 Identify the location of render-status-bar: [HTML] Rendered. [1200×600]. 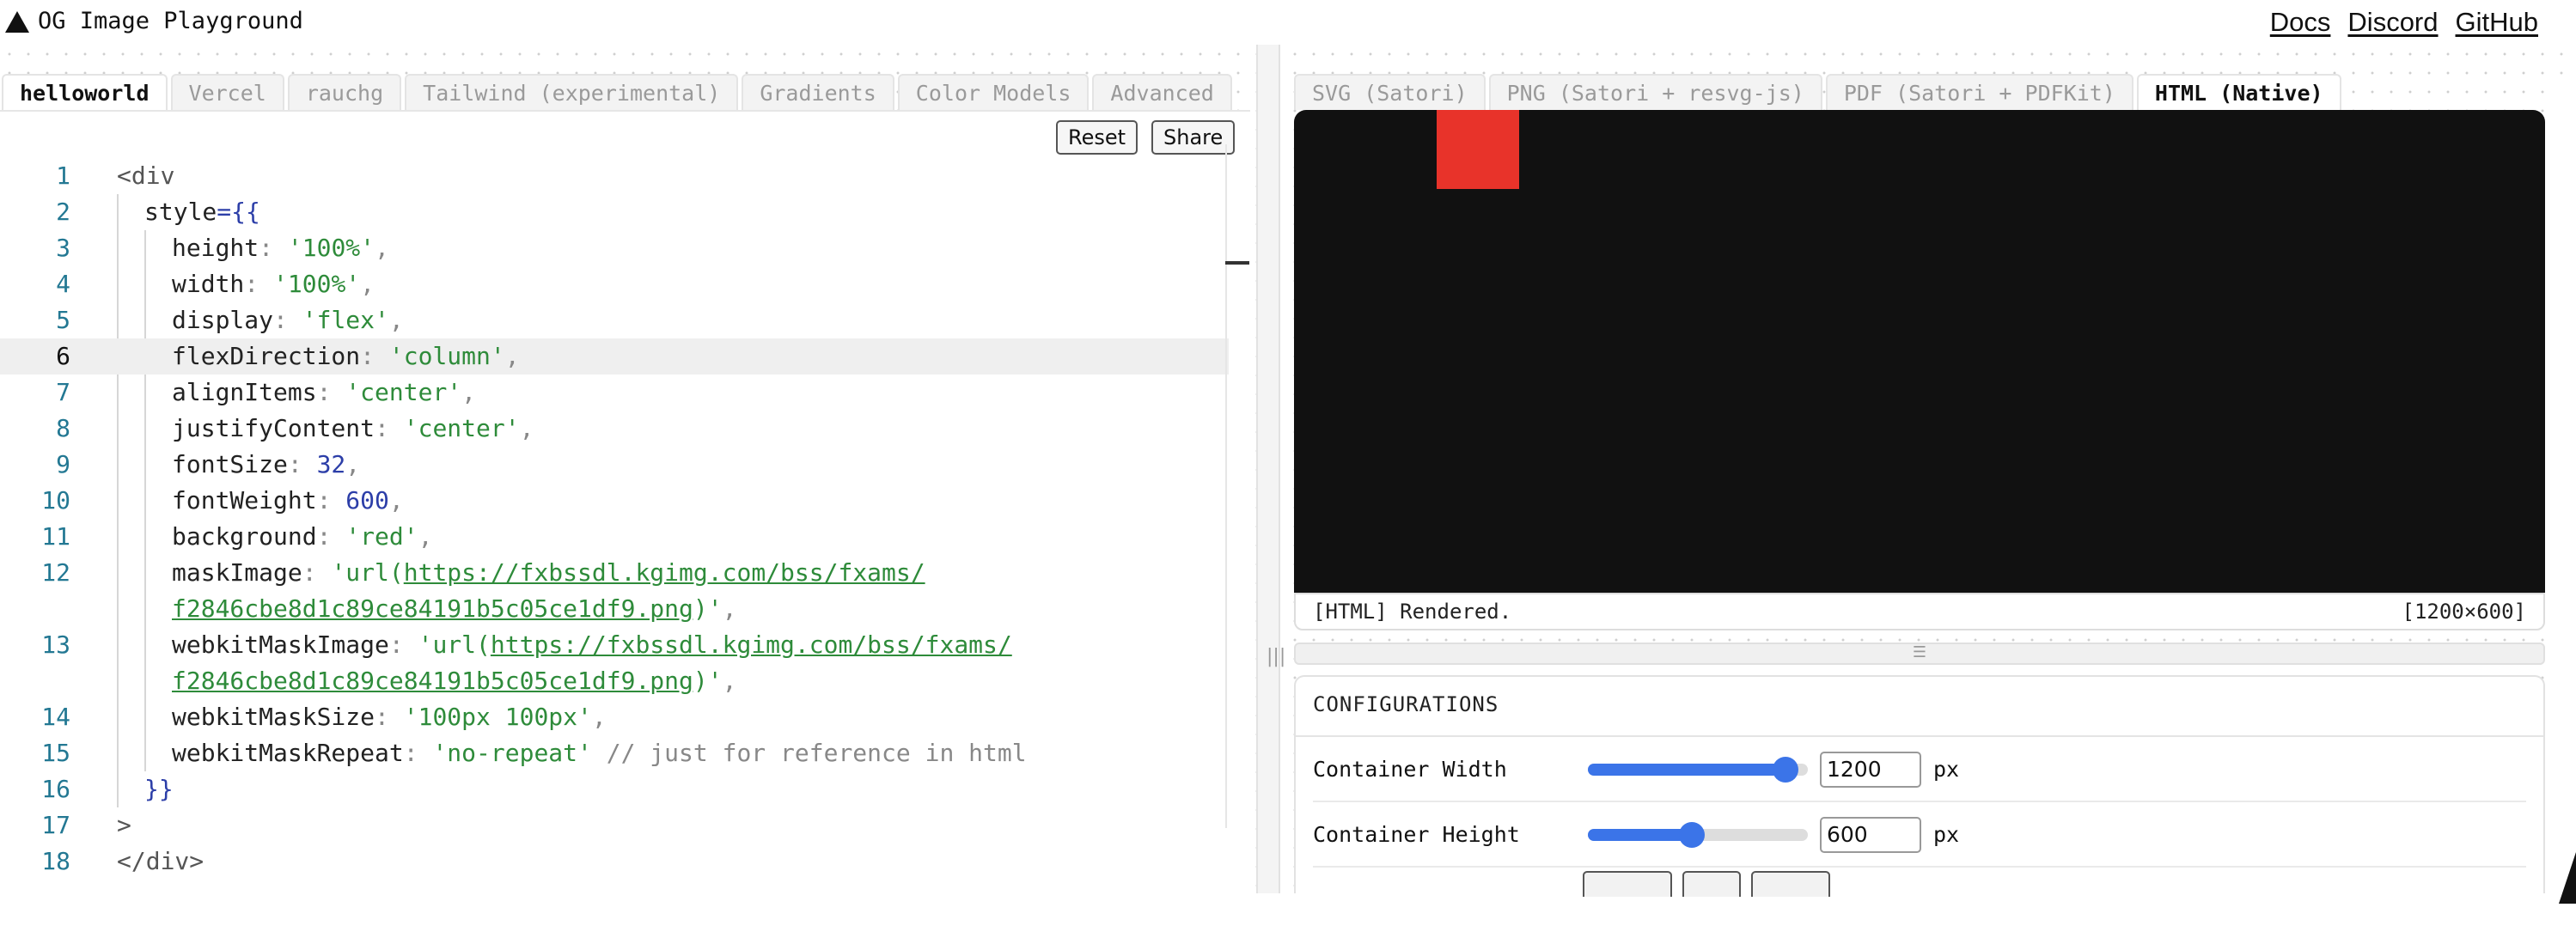
(1919, 611).